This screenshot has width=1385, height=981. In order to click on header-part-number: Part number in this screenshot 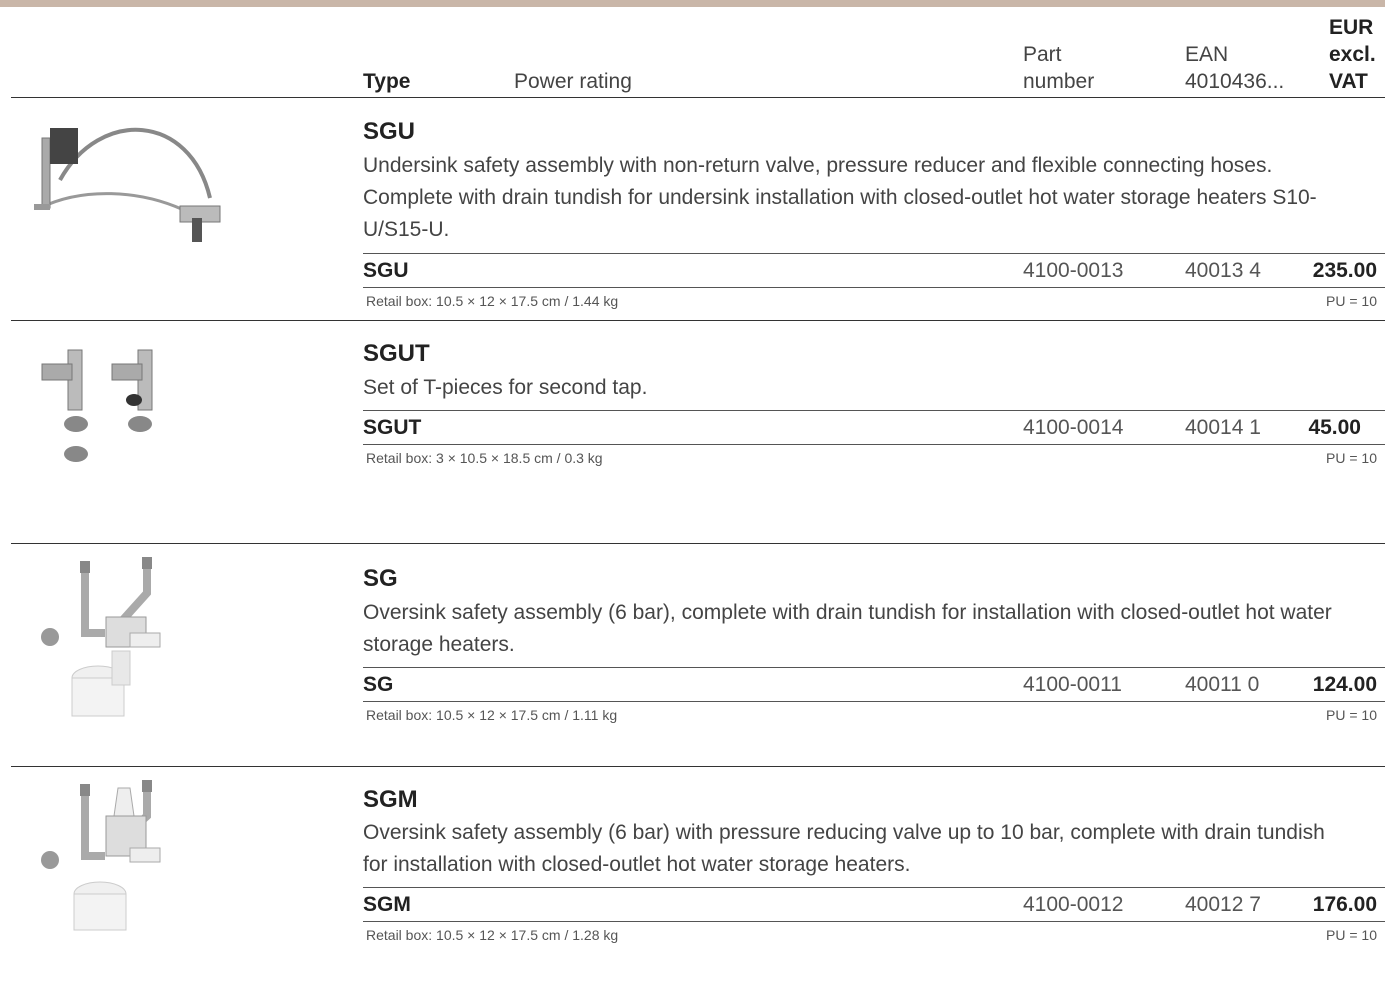, I will do `click(1093, 68)`.